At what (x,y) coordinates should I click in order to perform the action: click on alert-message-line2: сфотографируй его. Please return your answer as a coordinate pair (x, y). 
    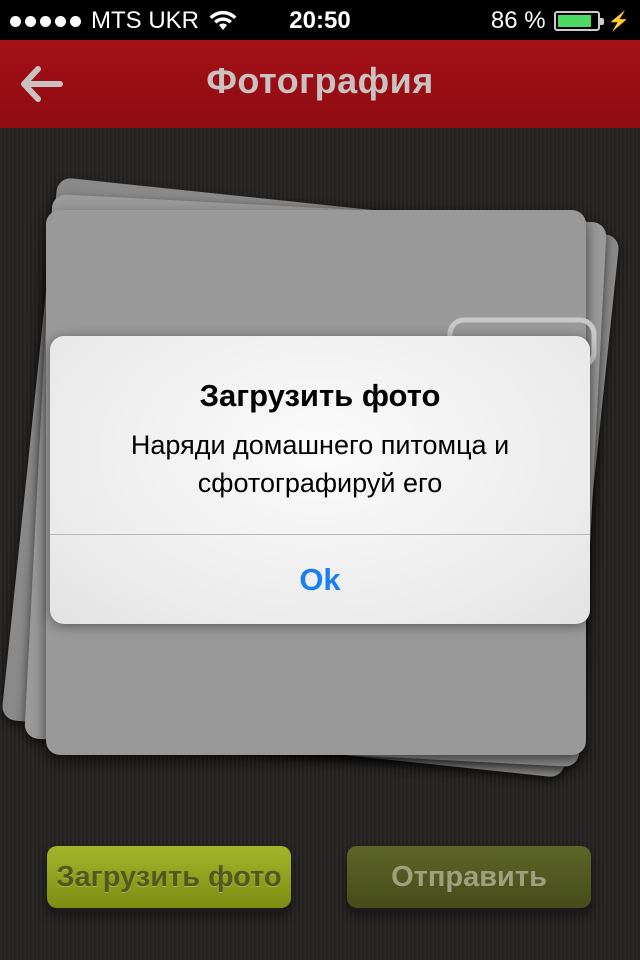
    Looking at the image, I should click on (320, 483).